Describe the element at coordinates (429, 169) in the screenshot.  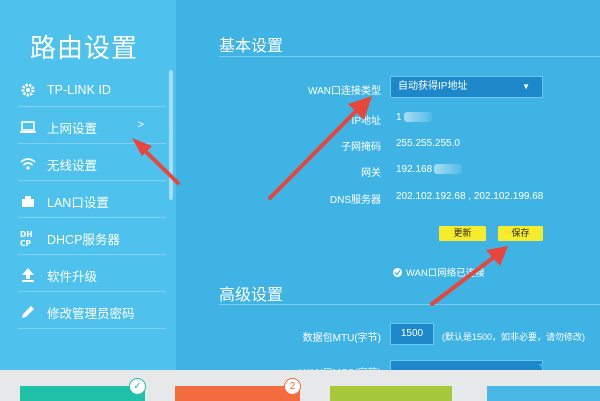
I see `gateway-value: 192.168` at that location.